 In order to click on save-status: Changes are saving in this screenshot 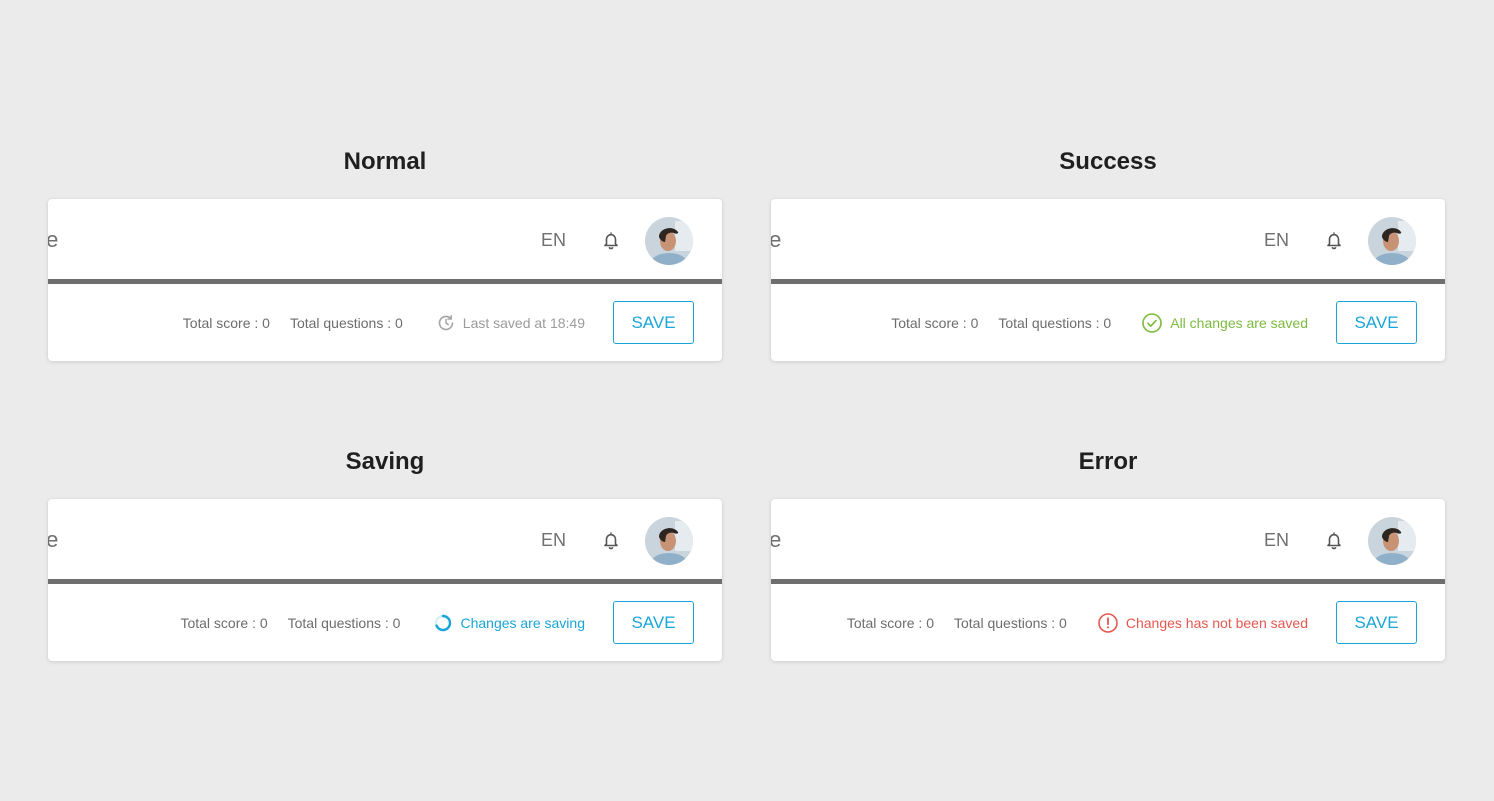, I will do `click(509, 623)`.